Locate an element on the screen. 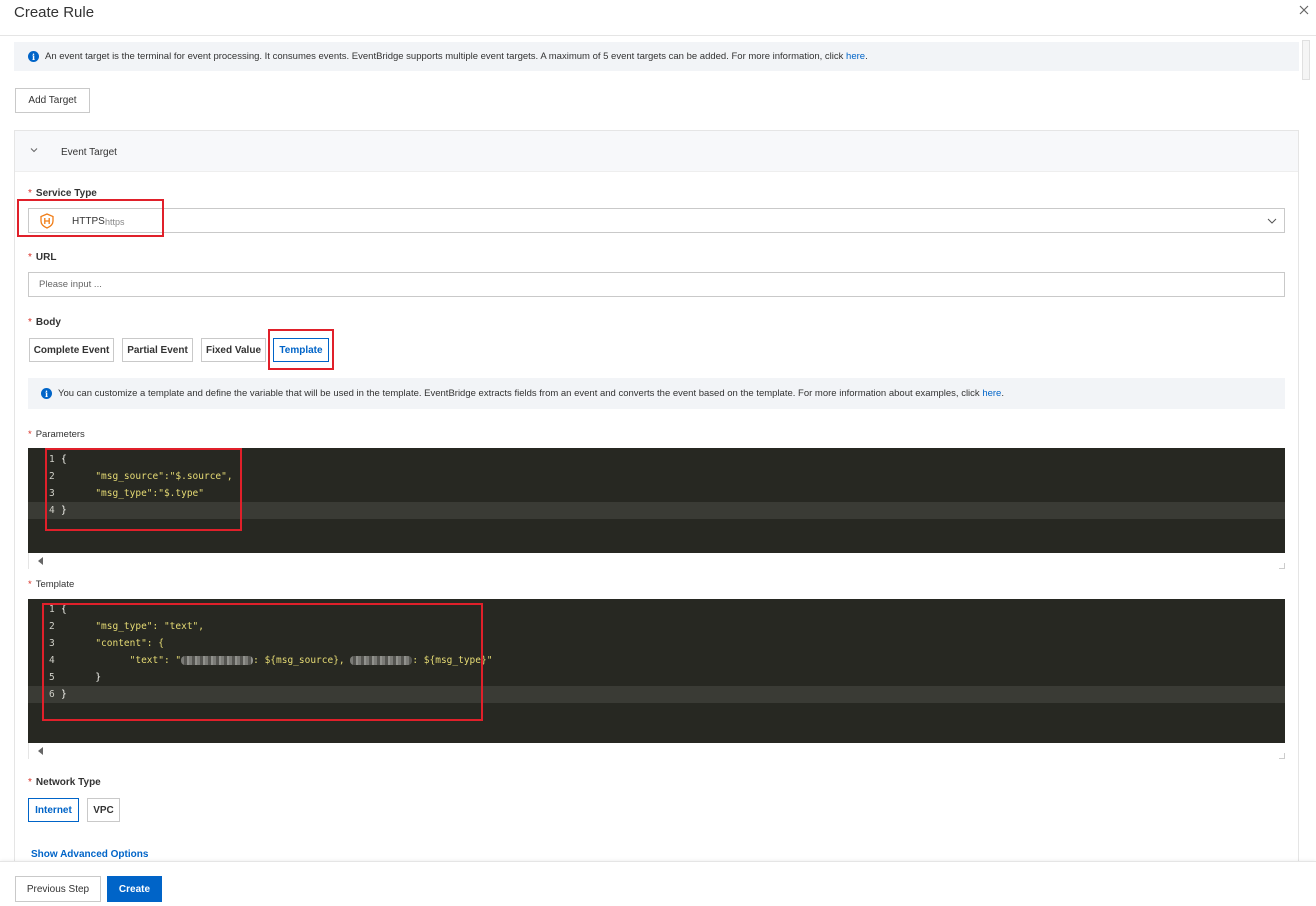  show-advanced-options-link: Show Advanced Options is located at coordinates (89, 854).